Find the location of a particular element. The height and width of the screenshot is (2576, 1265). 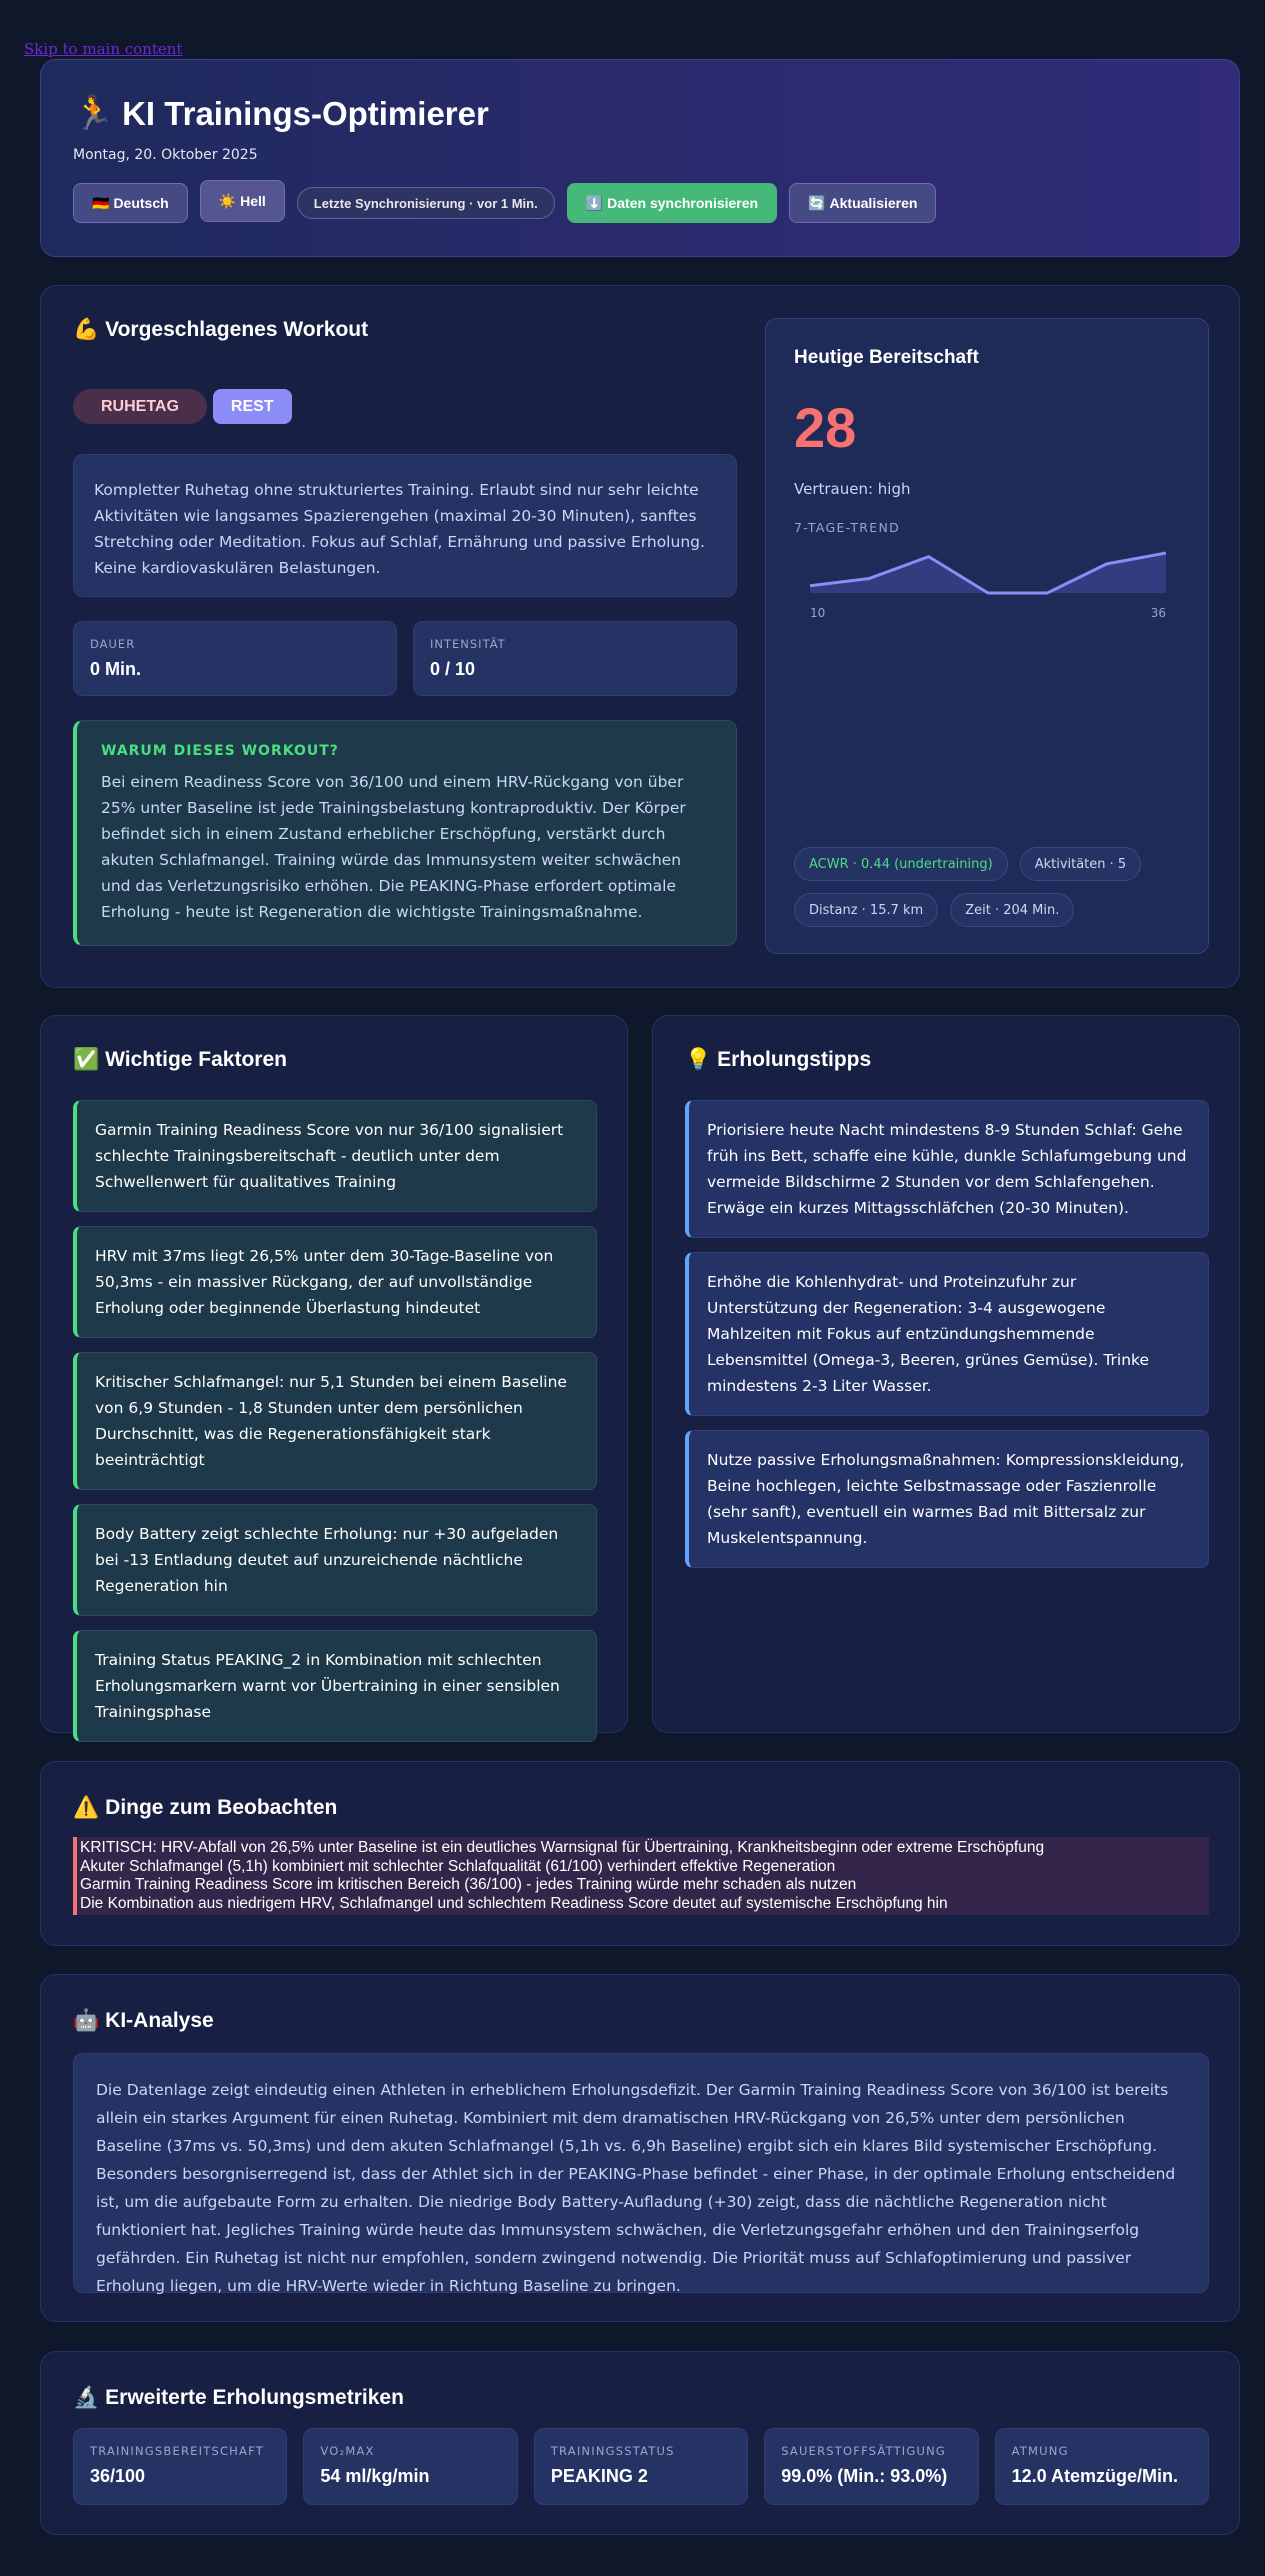

intensity-stat: INTENSITÄT 0 / 10 is located at coordinates (575, 658).